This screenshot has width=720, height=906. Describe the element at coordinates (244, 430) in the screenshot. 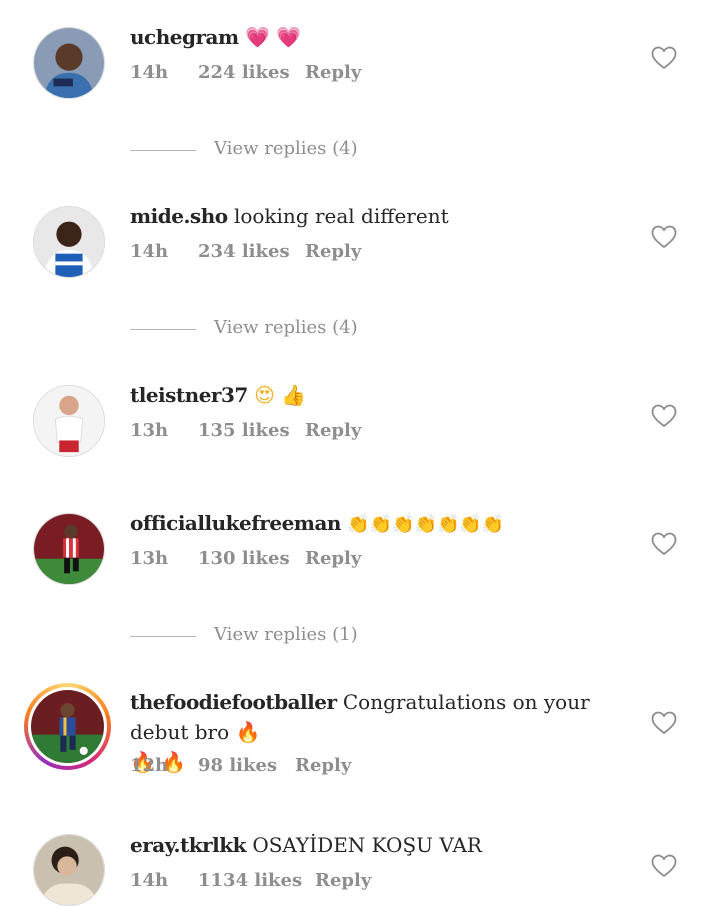

I see `likes-count: 135 likes` at that location.